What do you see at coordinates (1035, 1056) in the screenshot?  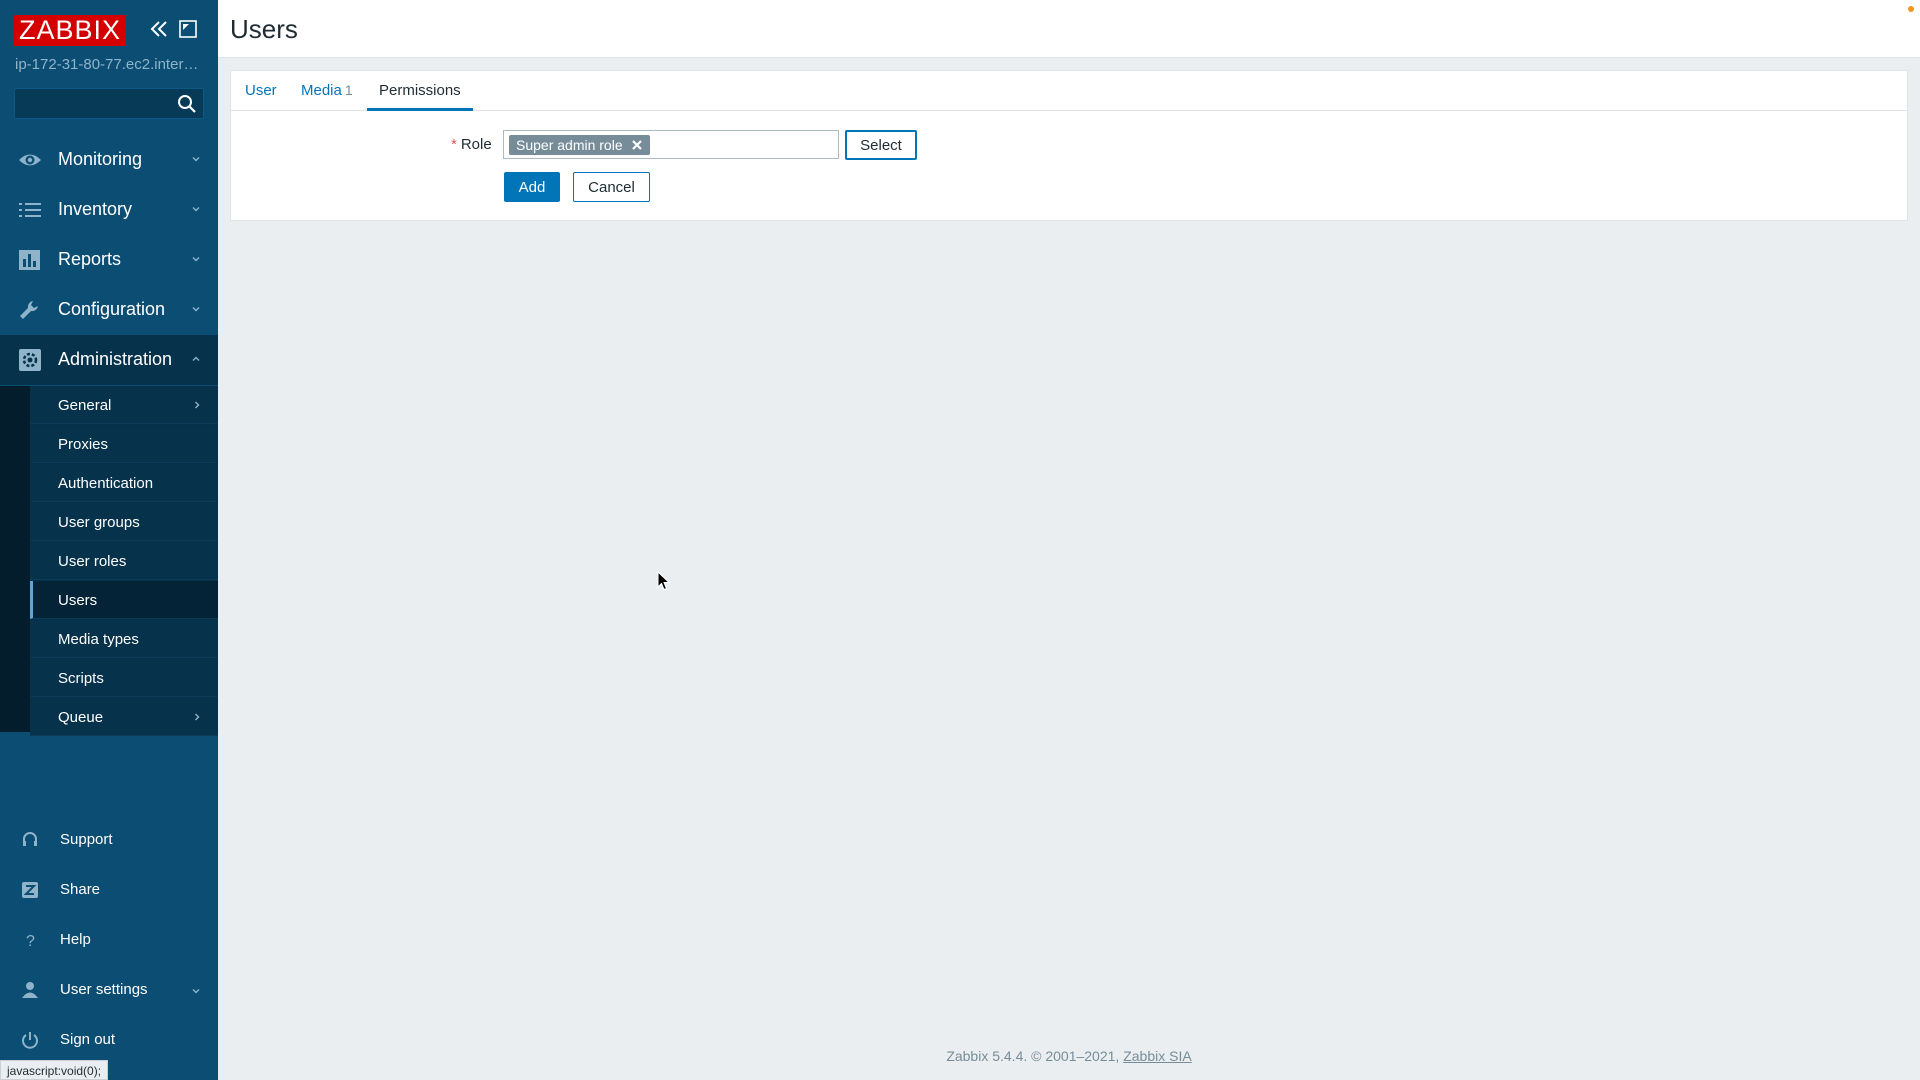 I see `footer-text: Zabbix 5.4.4. © 2001–2021,` at bounding box center [1035, 1056].